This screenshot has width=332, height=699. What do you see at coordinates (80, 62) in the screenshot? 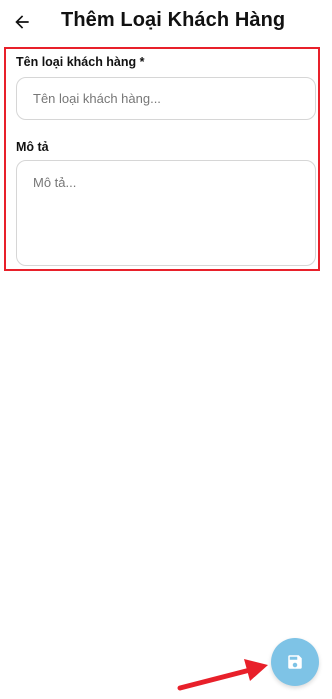
I see `name-label: Tên loại khách hàng *` at bounding box center [80, 62].